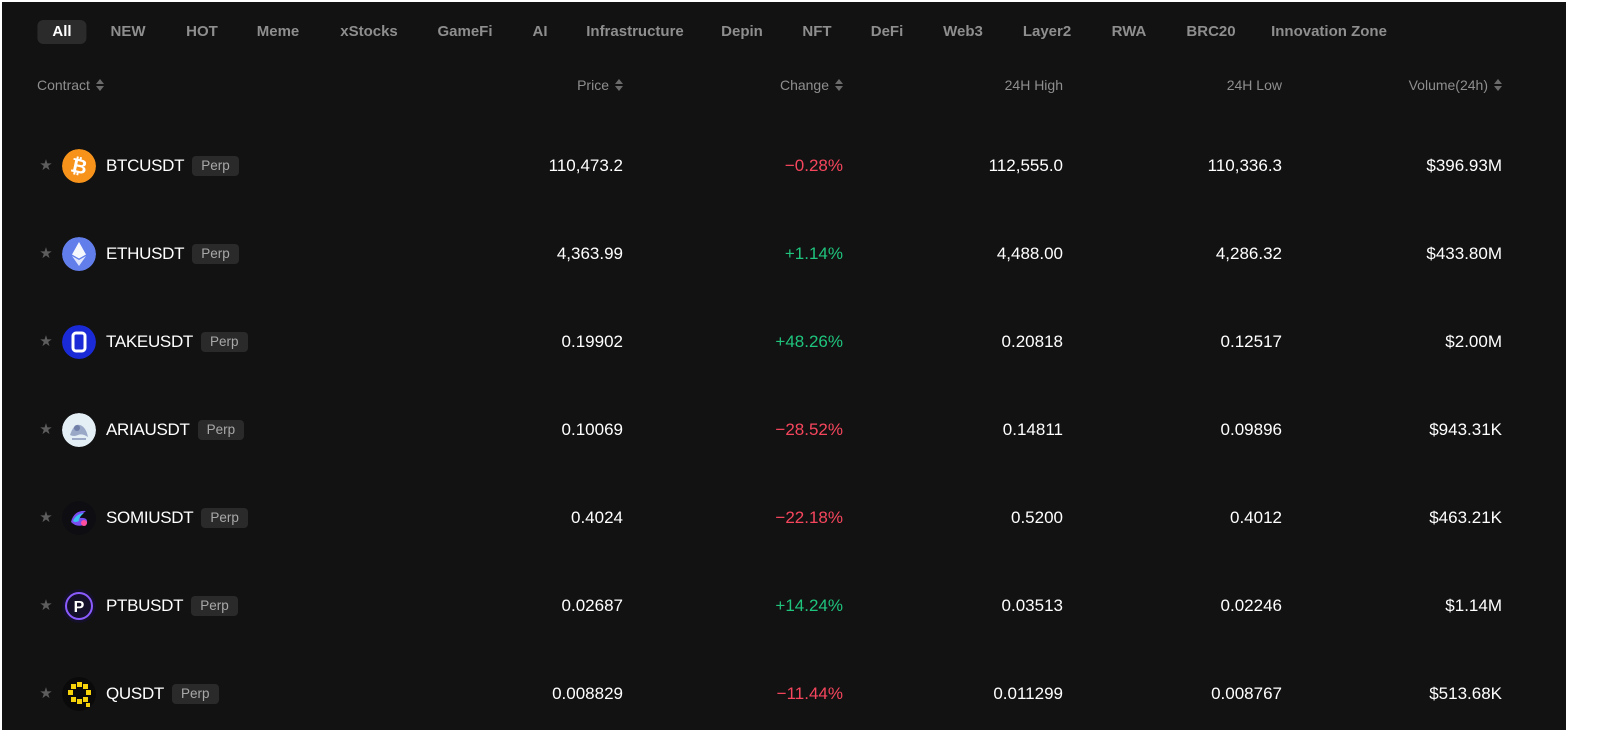  I want to click on contract-symbol: TAKEUSDT, so click(150, 341).